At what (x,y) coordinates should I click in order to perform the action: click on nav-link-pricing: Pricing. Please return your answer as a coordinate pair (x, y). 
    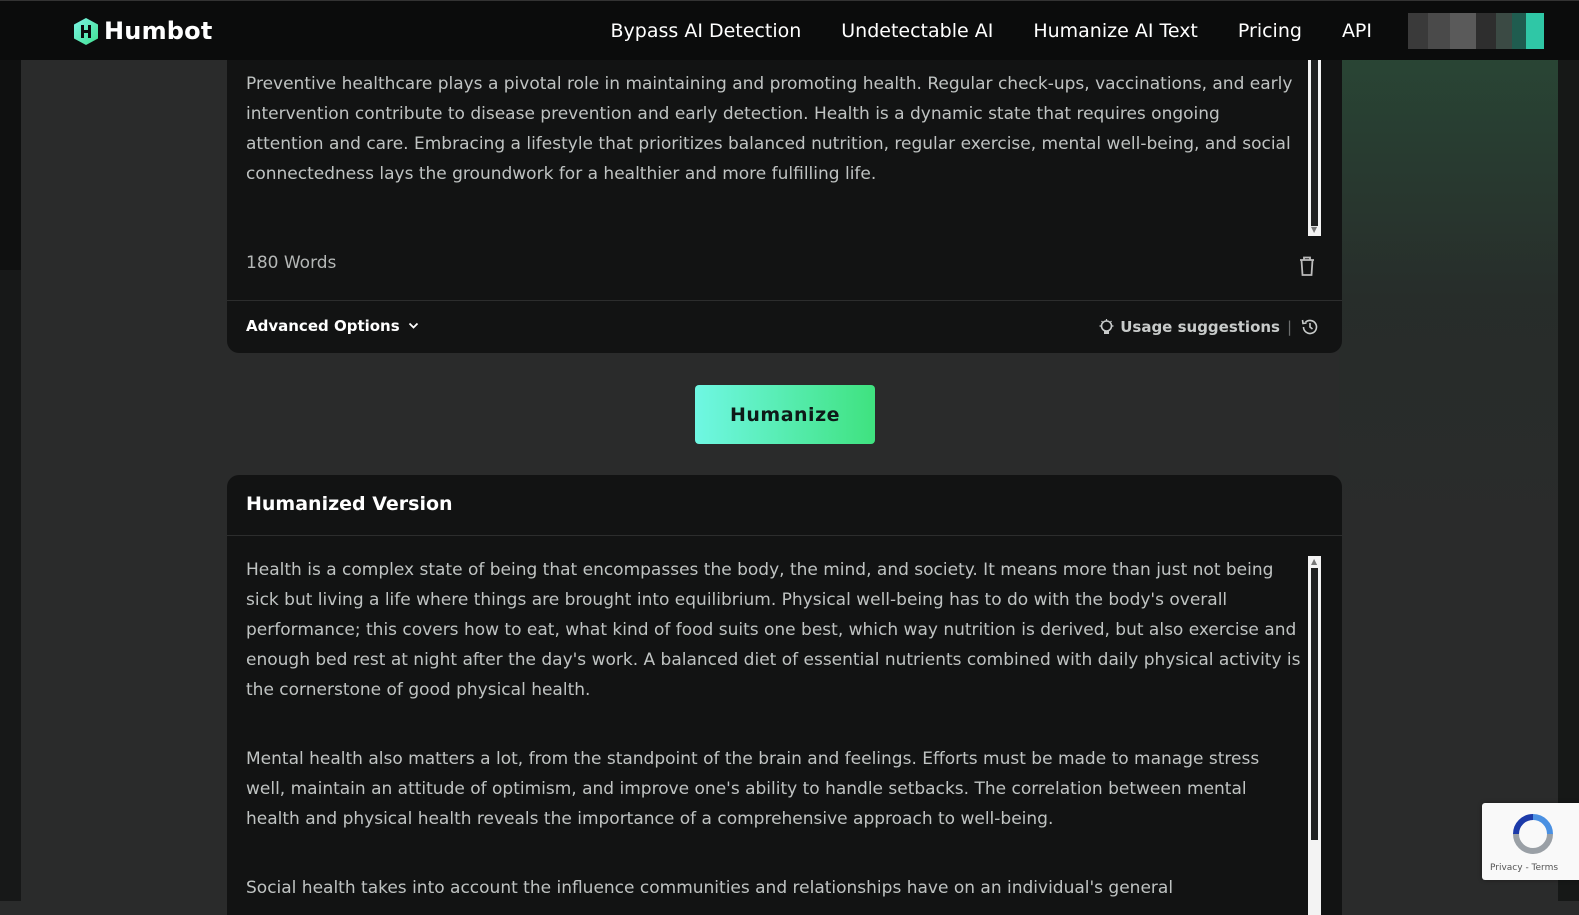
    Looking at the image, I should click on (1270, 31).